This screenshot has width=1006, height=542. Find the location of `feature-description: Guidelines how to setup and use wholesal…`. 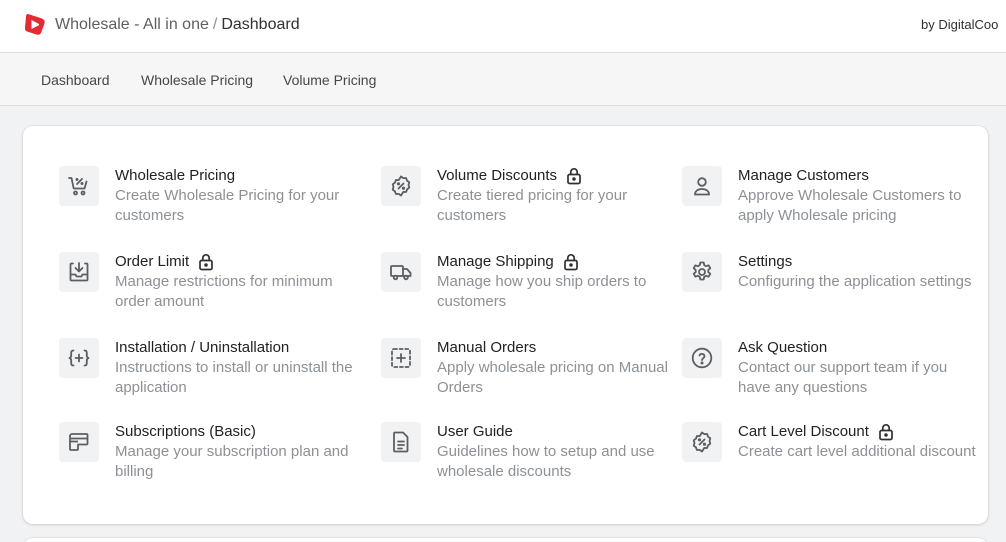

feature-description: Guidelines how to setup and use wholesal… is located at coordinates (546, 461).